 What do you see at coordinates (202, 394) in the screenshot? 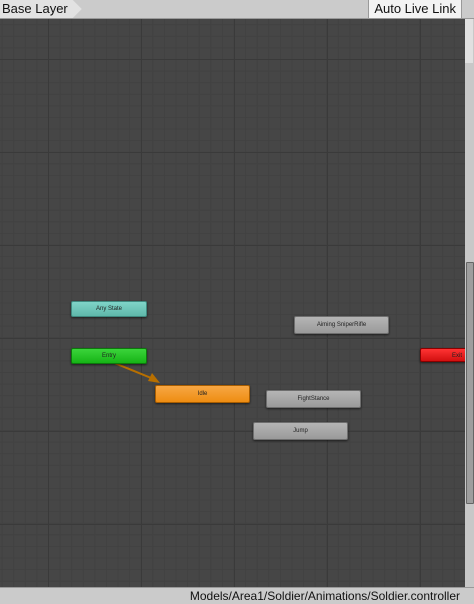
I see `state-idle-default: Idle` at bounding box center [202, 394].